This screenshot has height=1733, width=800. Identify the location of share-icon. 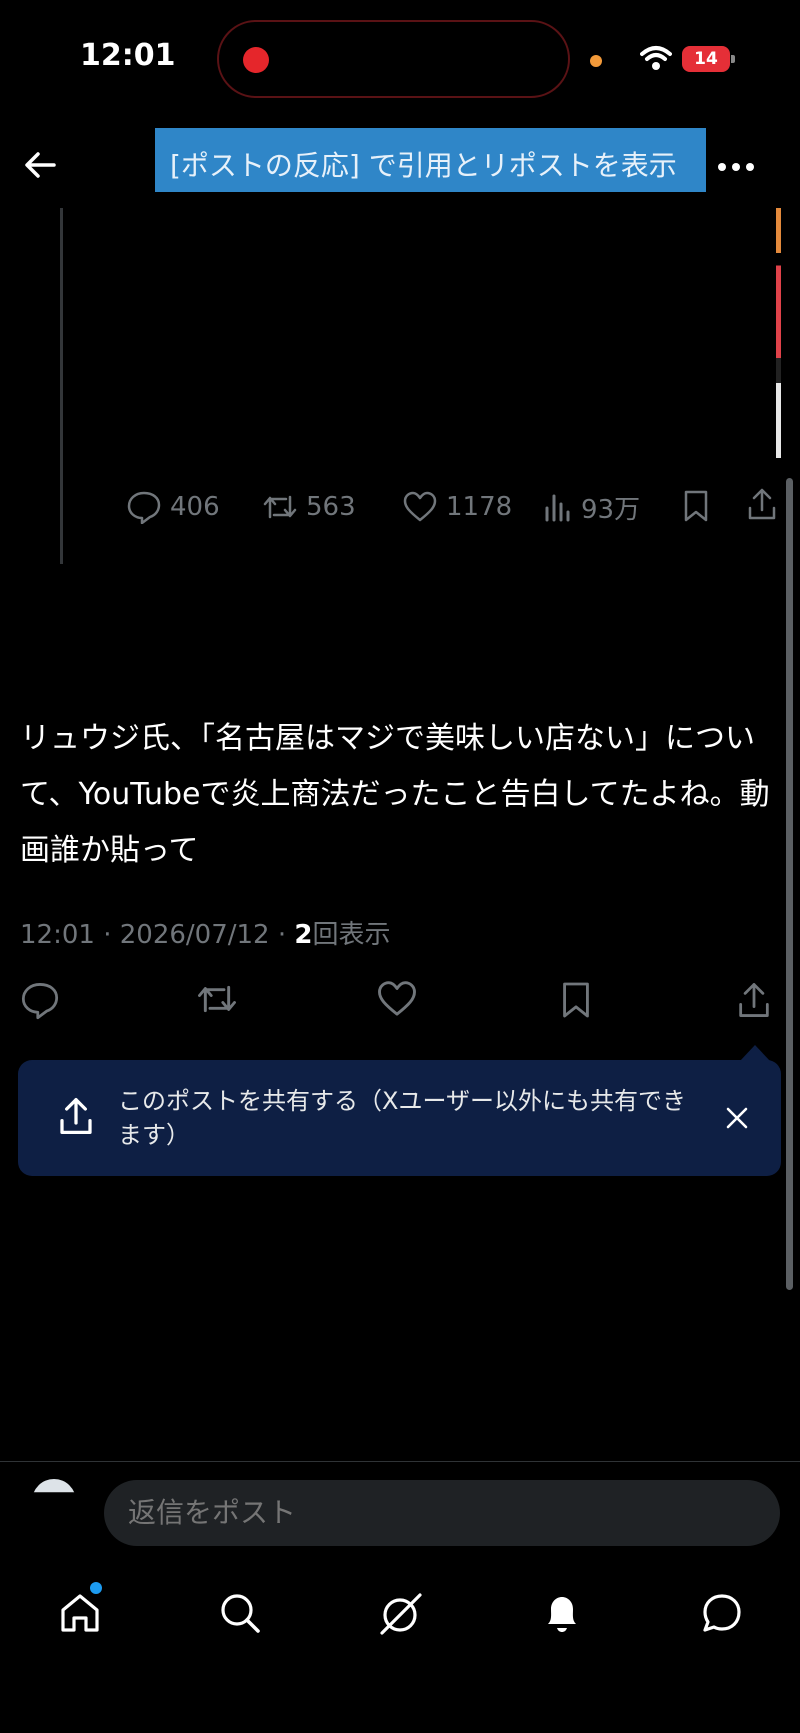
(762, 504).